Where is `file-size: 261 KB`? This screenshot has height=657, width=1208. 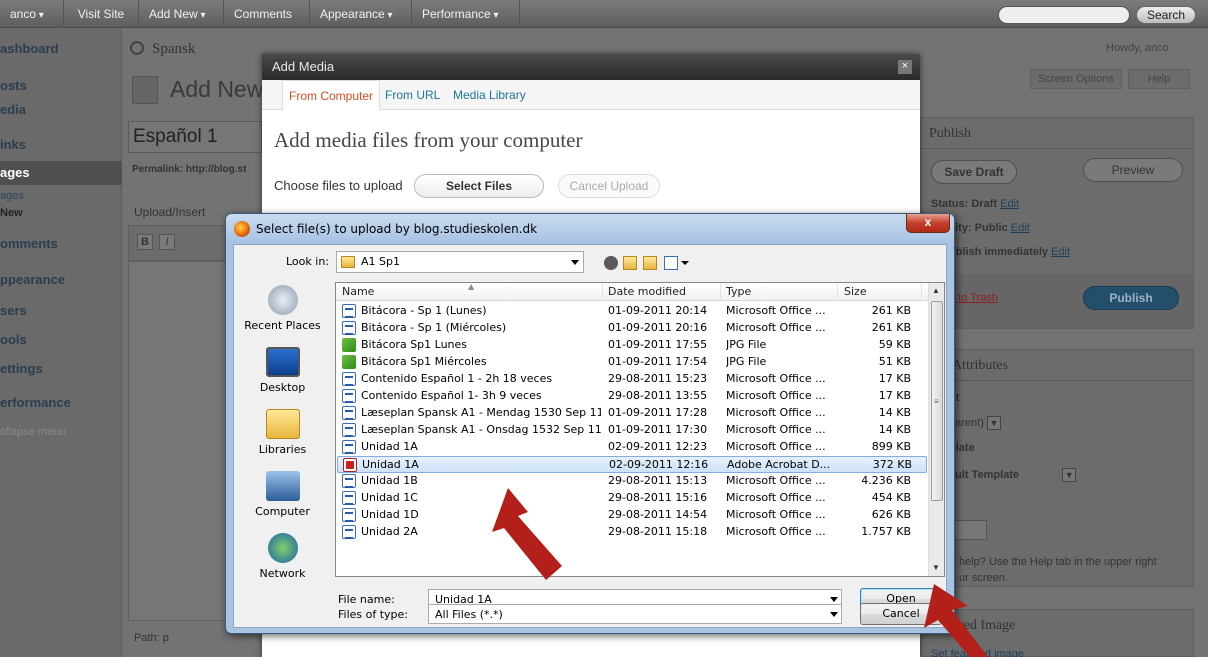 file-size: 261 KB is located at coordinates (891, 310).